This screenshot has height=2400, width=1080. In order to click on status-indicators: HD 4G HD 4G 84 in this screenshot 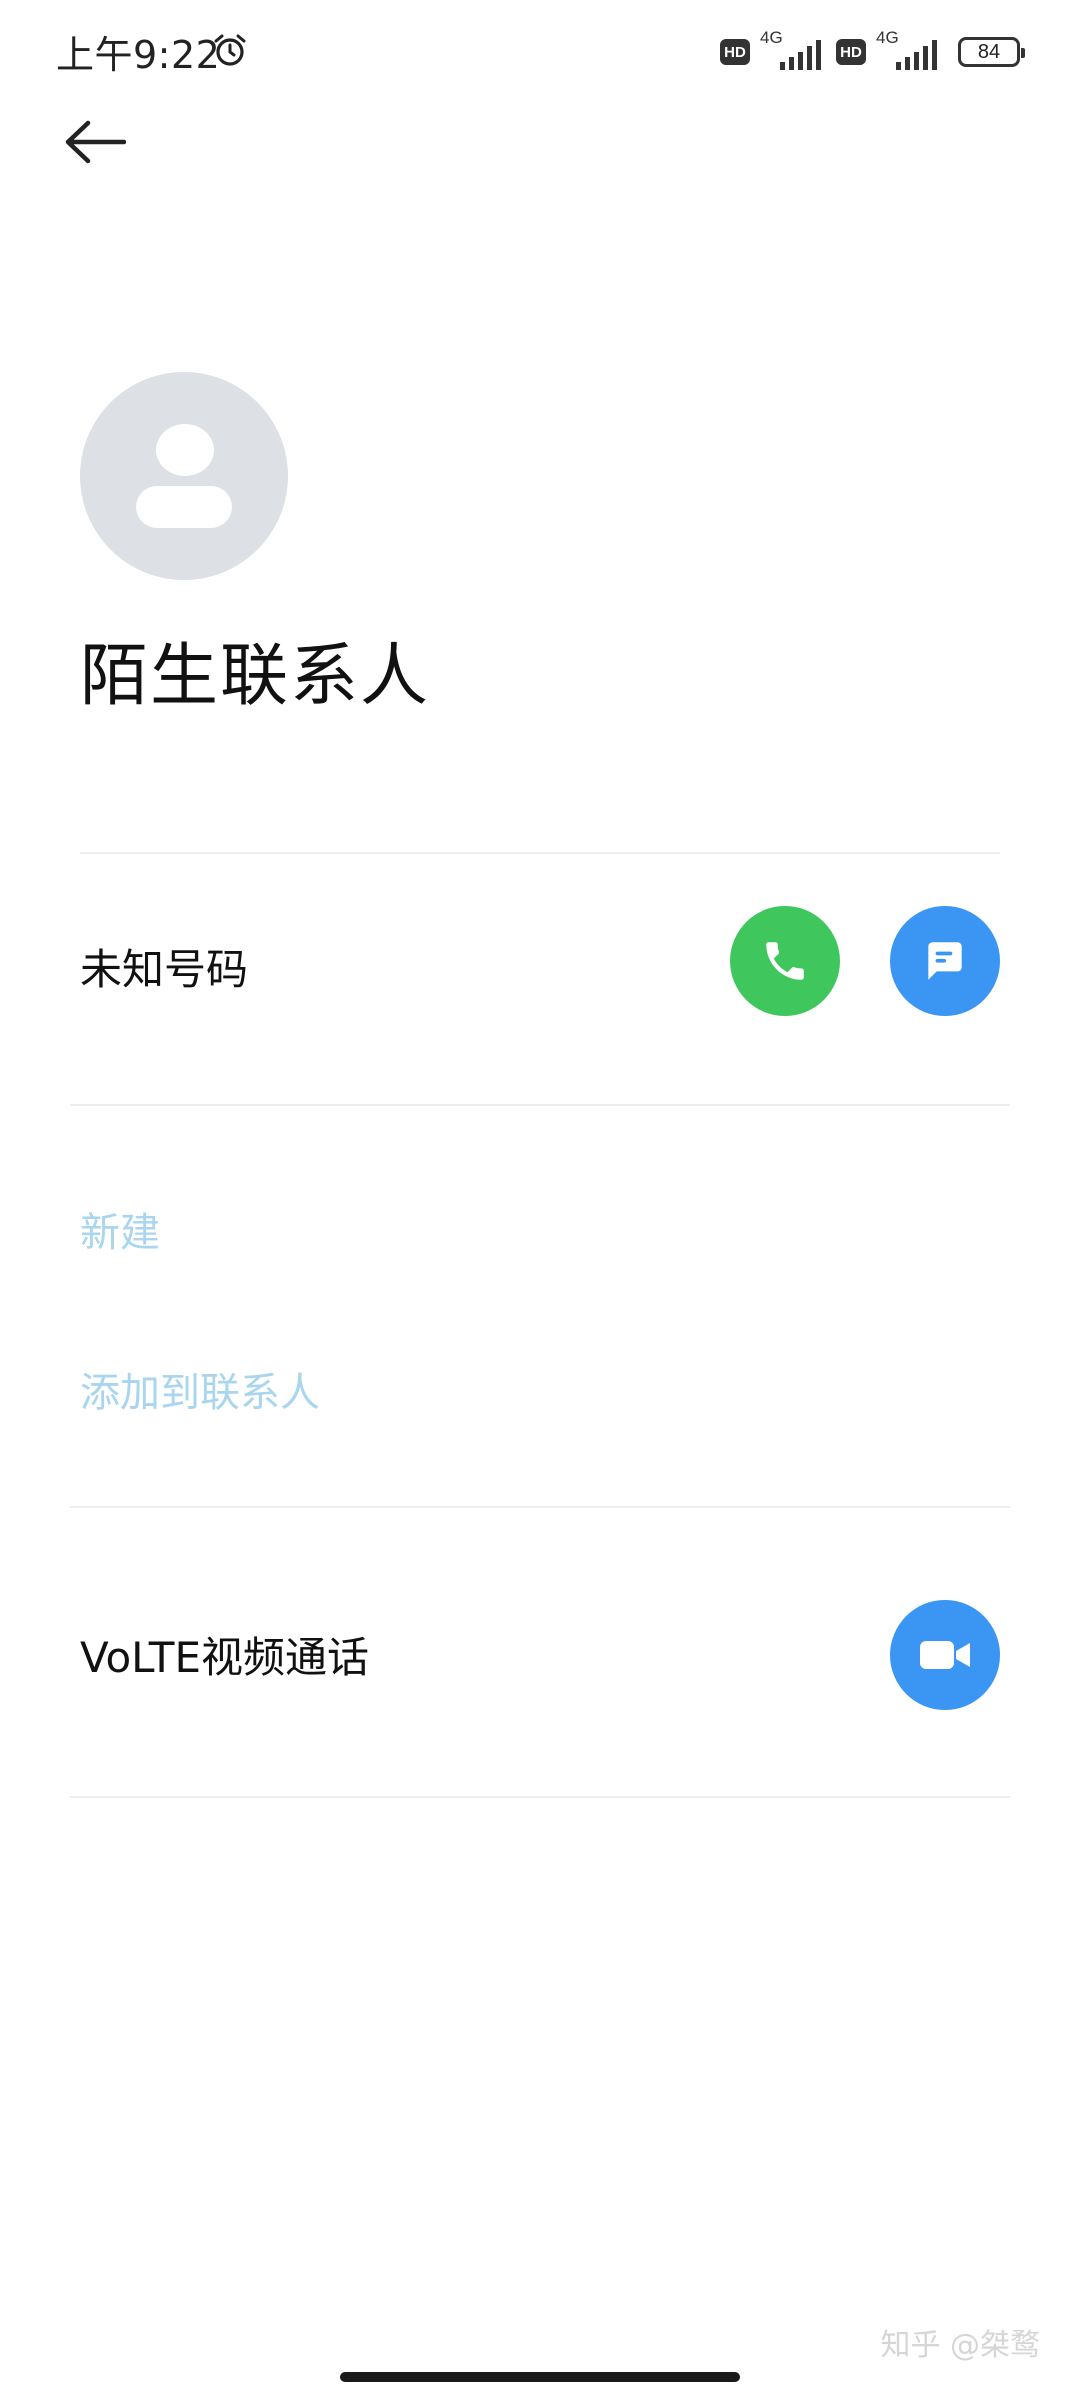, I will do `click(872, 51)`.